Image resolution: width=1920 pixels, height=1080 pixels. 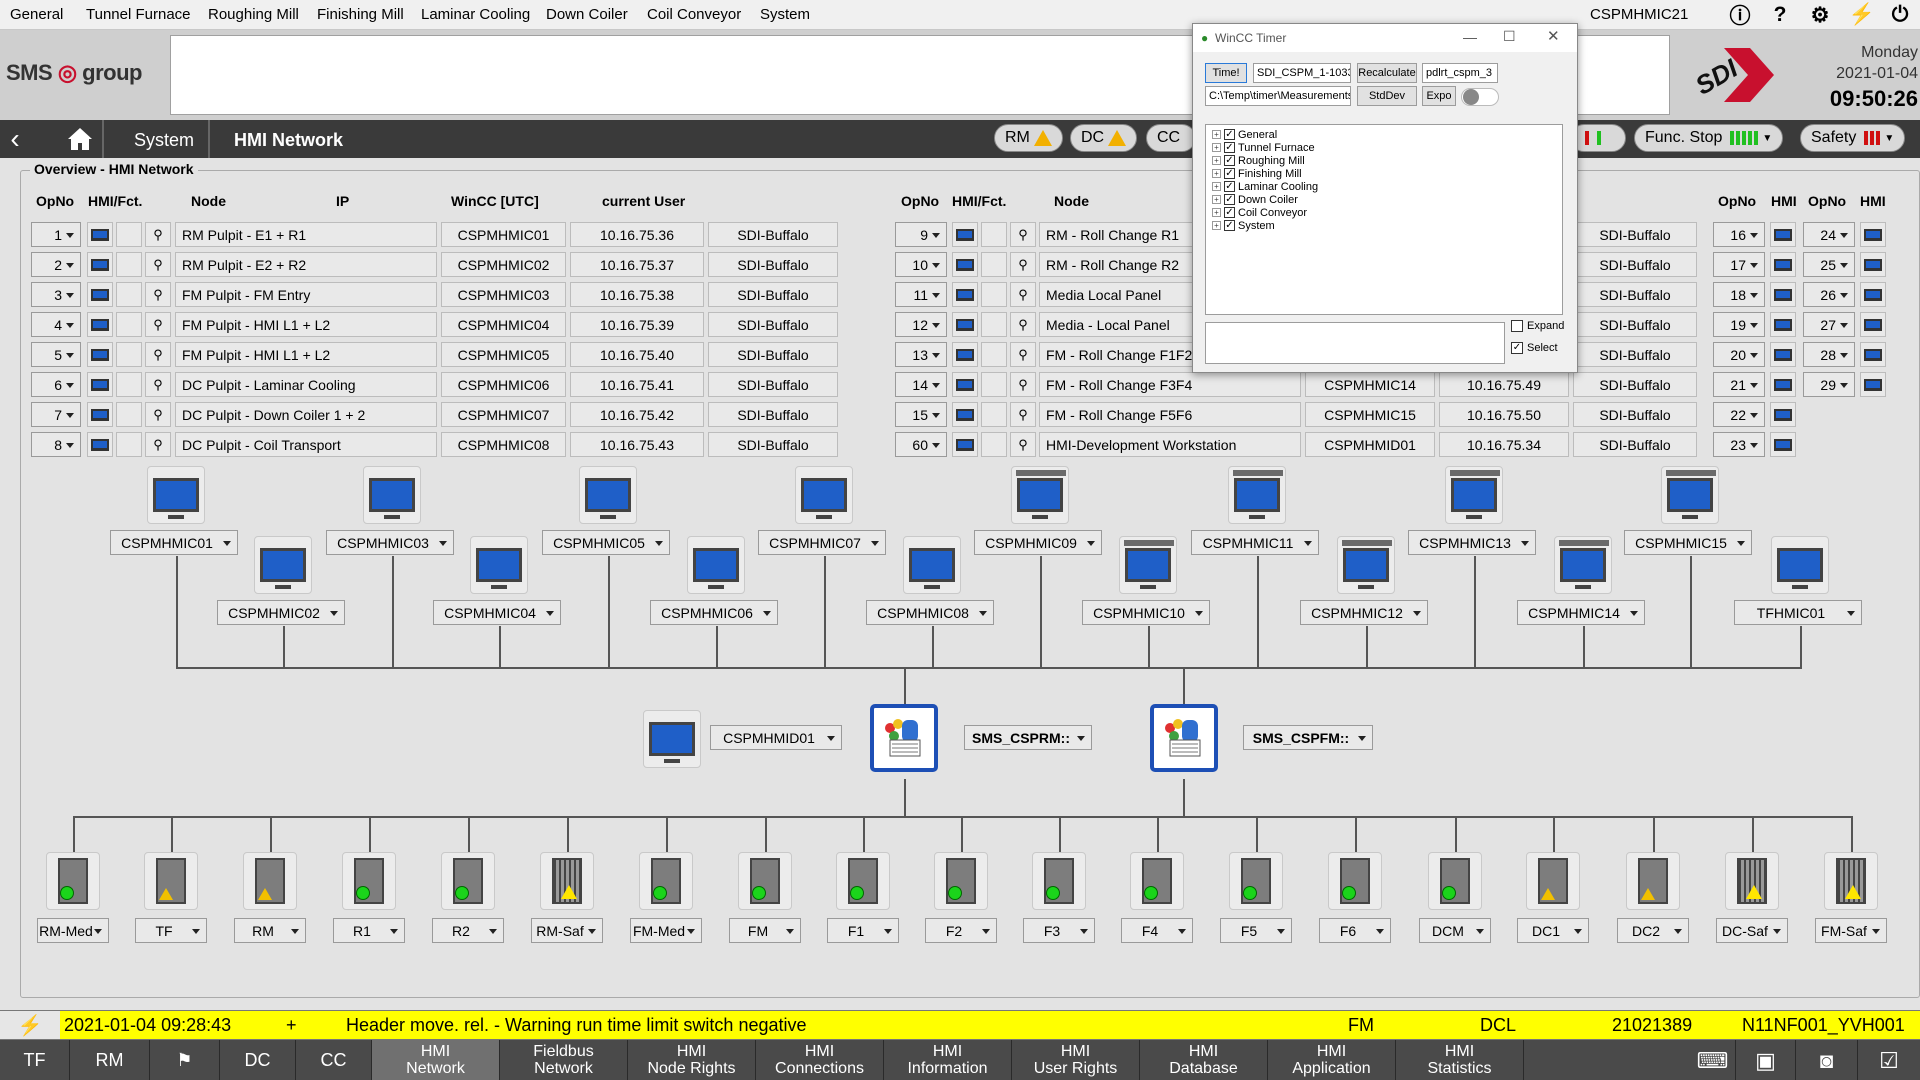 What do you see at coordinates (921, 384) in the screenshot?
I see `opno-select: 14` at bounding box center [921, 384].